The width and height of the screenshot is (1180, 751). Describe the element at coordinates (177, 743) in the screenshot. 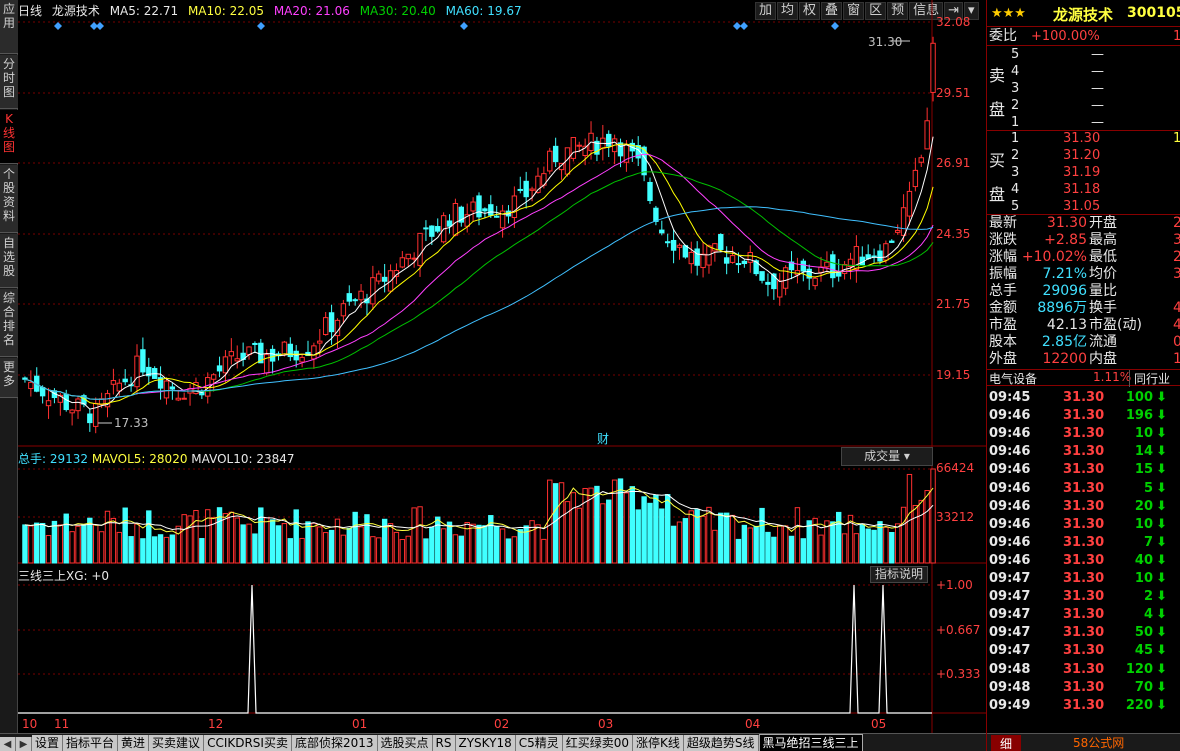

I see `tab-trade-advice: 买卖建议` at that location.